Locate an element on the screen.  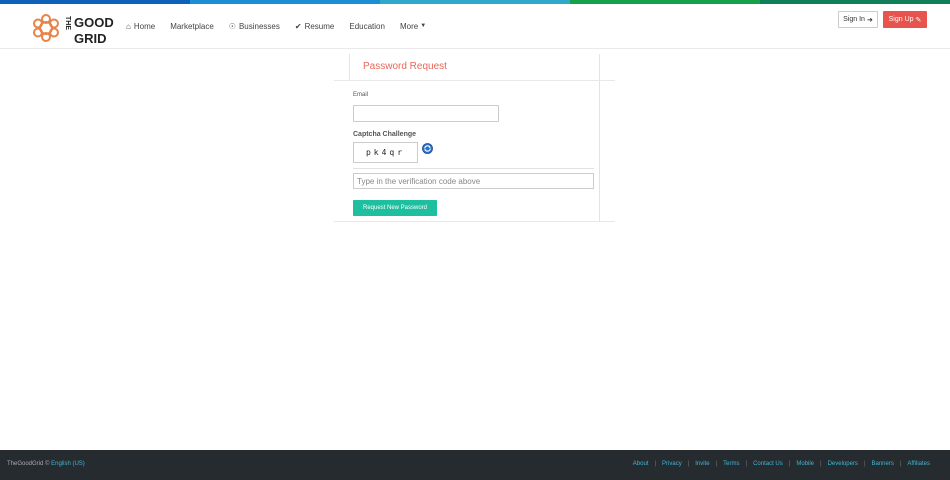
footer-copyright: TheGoodGrid © is located at coordinates (28, 464).